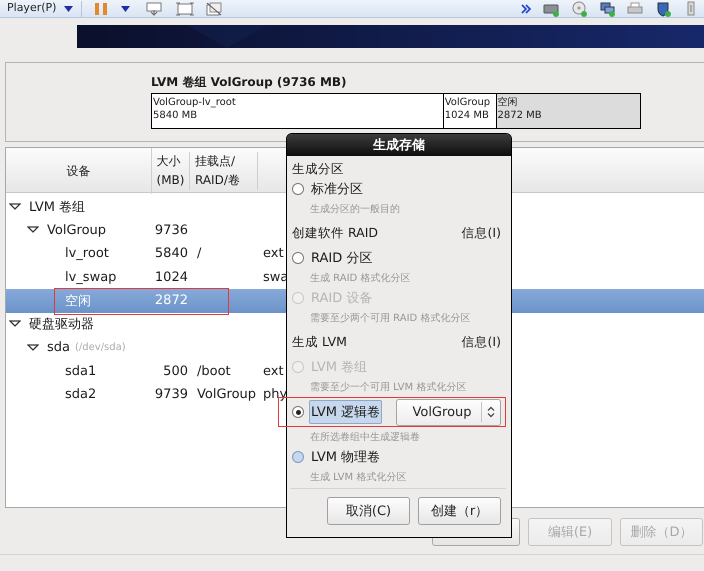 The height and width of the screenshot is (571, 704). Describe the element at coordinates (146, 371) in the screenshot. I see `tree-row: sda1 500 /boot ext` at that location.